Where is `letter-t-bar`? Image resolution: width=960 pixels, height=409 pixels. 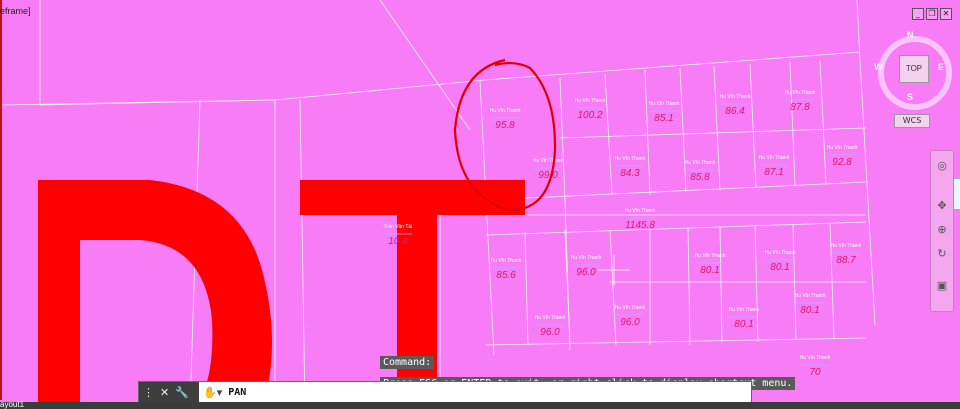
letter-t-bar is located at coordinates (412, 197).